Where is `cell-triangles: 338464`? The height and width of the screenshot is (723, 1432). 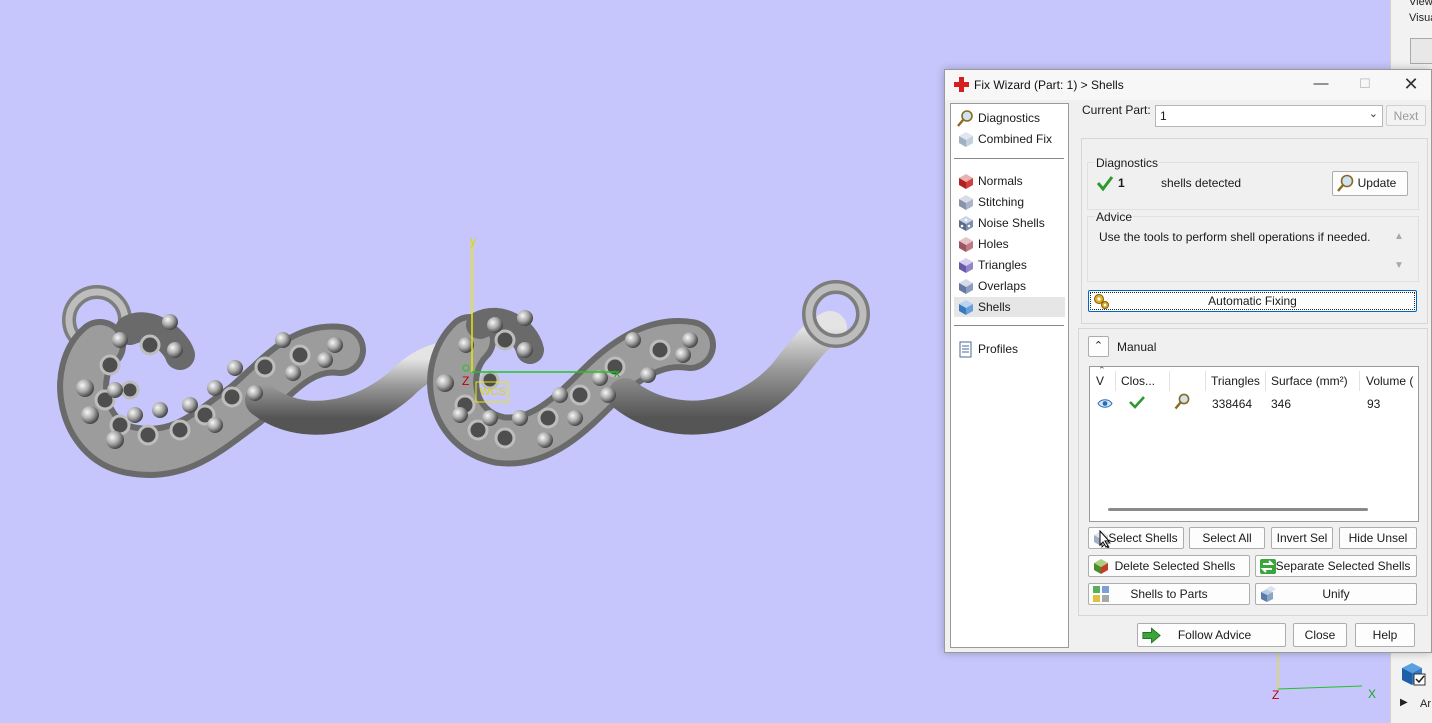 cell-triangles: 338464 is located at coordinates (1232, 404).